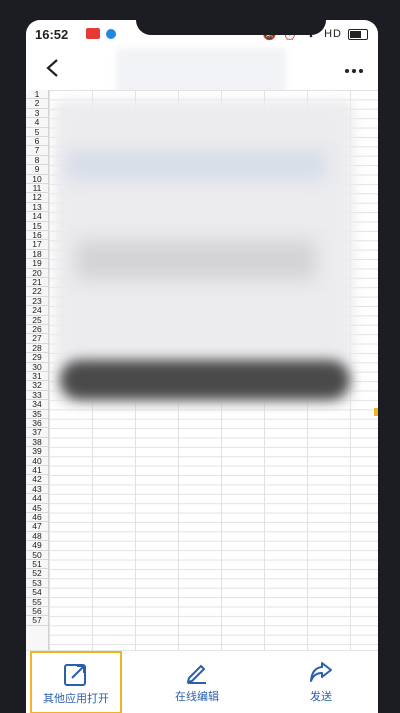 The height and width of the screenshot is (713, 400). I want to click on notification-app-icon, so click(93, 33).